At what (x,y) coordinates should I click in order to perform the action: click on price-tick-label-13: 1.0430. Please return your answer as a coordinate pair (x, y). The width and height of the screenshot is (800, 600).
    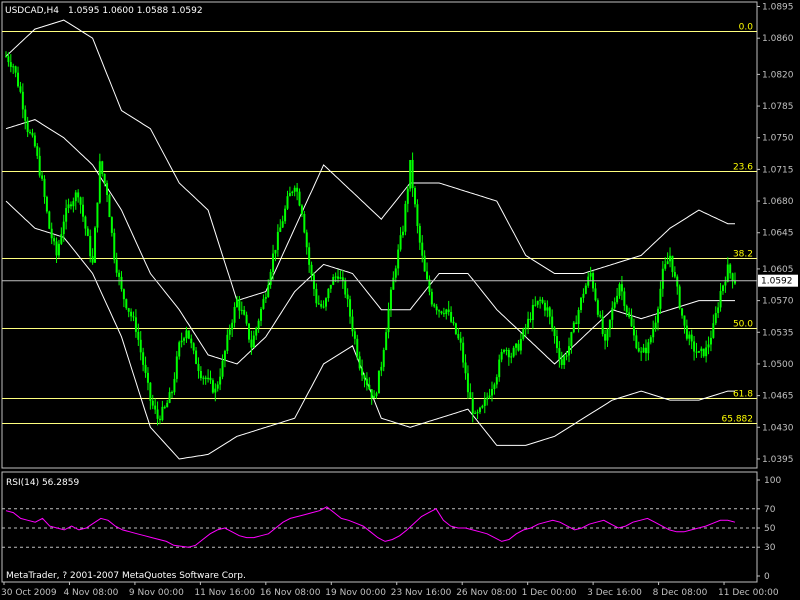
    Looking at the image, I should click on (778, 428).